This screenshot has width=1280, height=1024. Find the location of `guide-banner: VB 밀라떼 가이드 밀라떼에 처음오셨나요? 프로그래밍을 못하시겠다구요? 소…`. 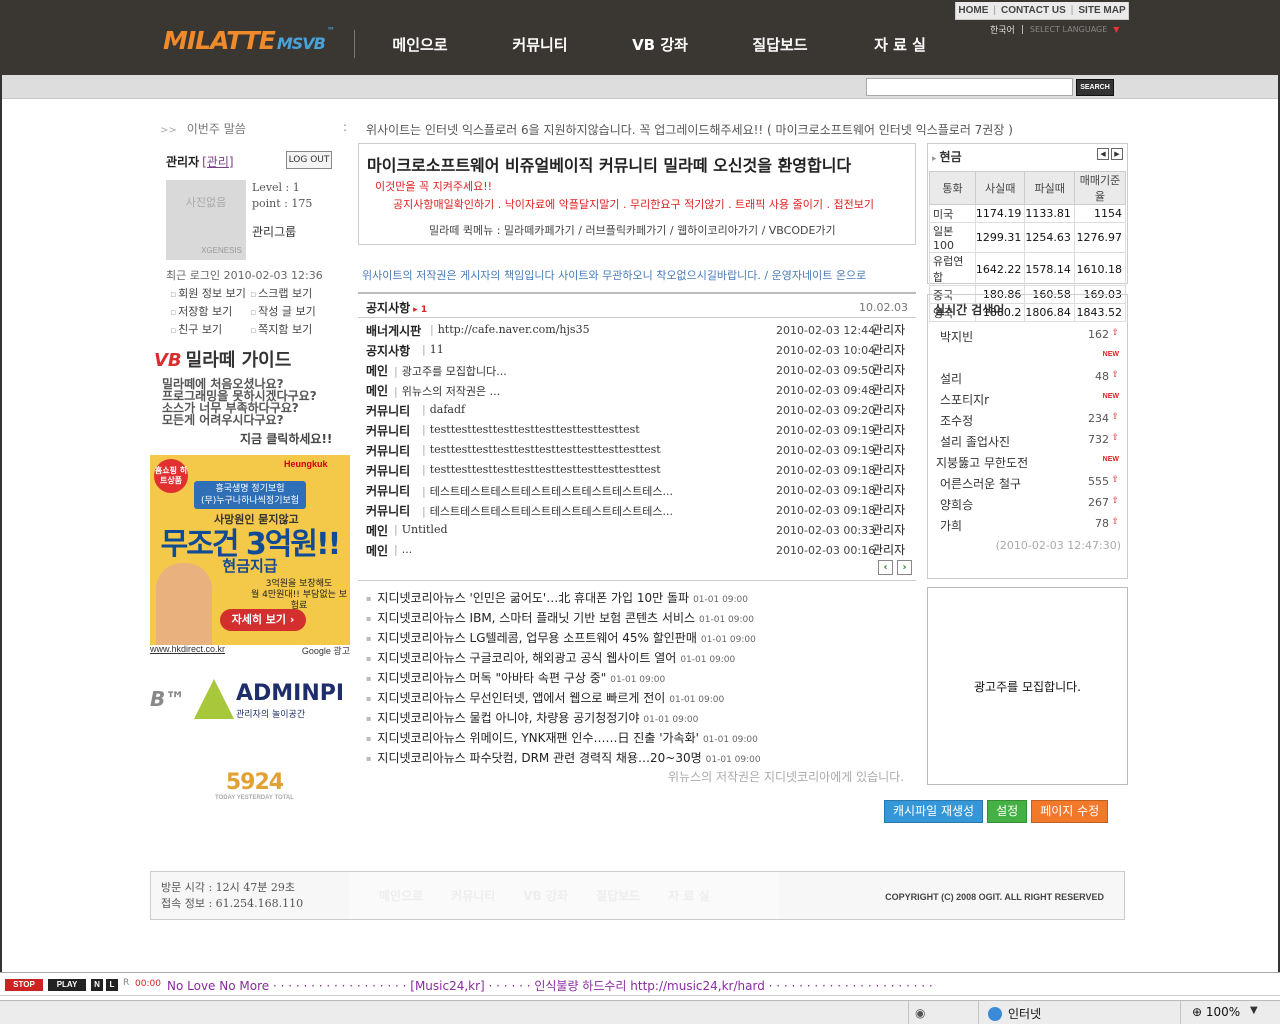

guide-banner: VB 밀라떼 가이드 밀라떼에 처음오셨나요? 프로그래밍을 못하시겠다구요? 소… is located at coordinates (250, 396).